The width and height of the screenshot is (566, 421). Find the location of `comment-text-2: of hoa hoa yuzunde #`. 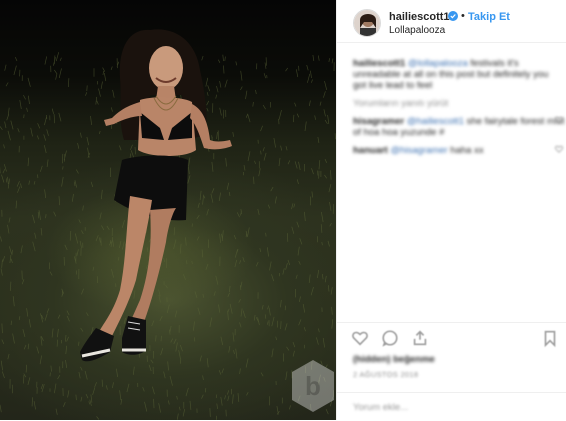

comment-text-2: of hoa hoa yuzunde # is located at coordinates (399, 132).